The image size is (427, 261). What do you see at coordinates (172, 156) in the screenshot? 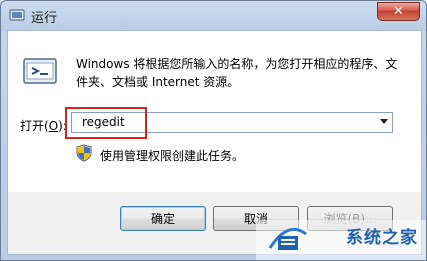
I see `admin-privilege-text: 使用管理权限创建此任务。` at bounding box center [172, 156].